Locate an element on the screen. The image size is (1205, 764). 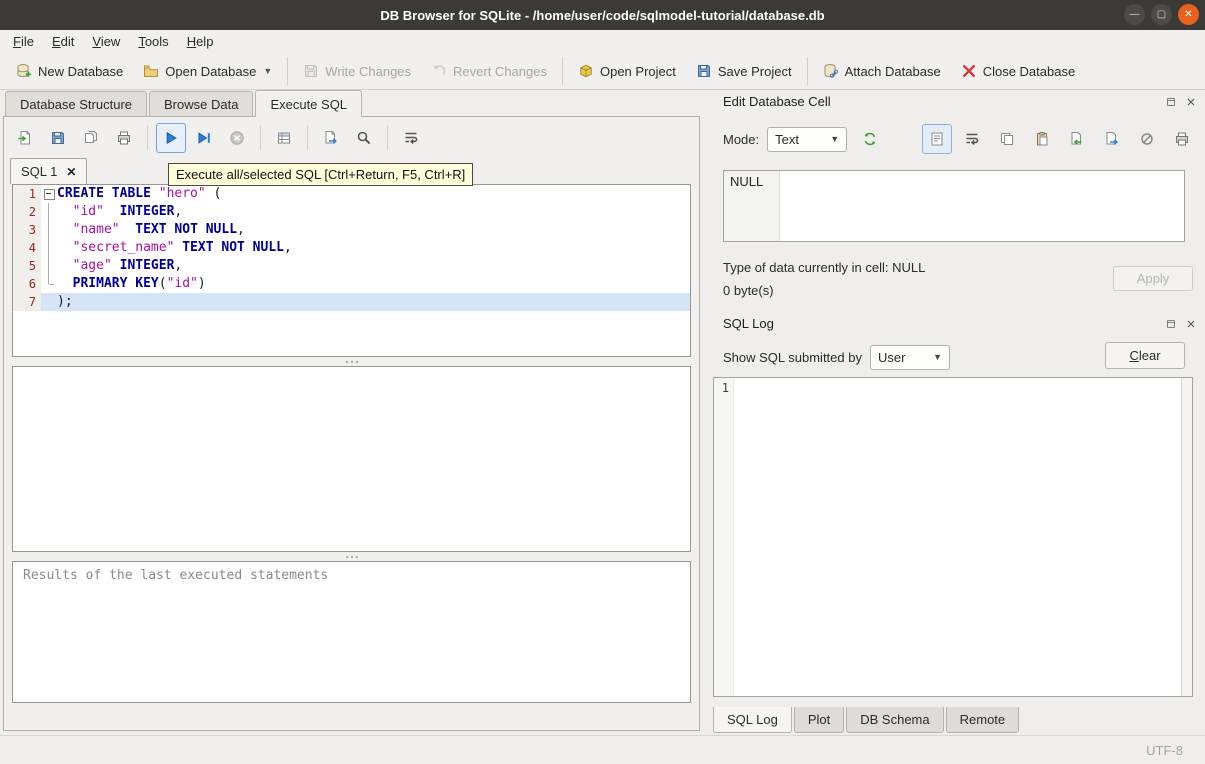
tab-sql-log: SQL Log is located at coordinates (752, 720).